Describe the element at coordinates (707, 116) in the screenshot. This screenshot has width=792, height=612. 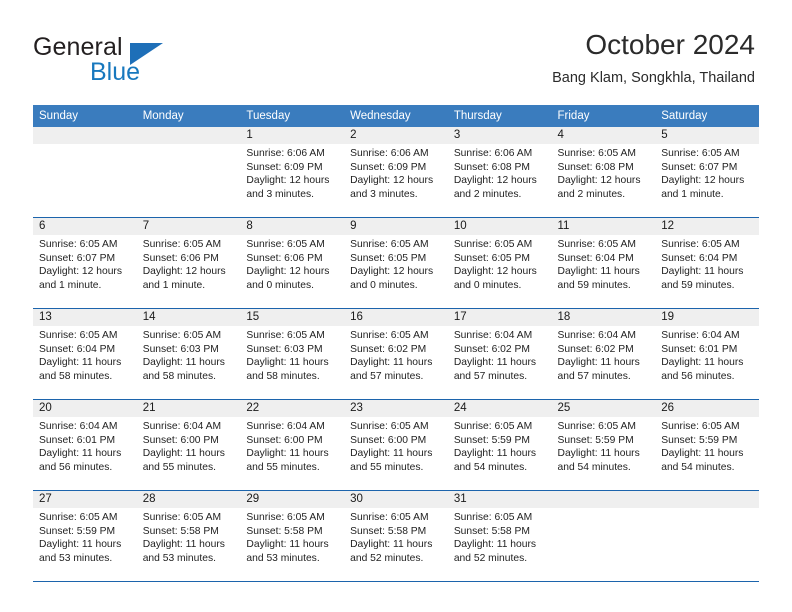
I see `weekday-header-saturday: Saturday` at that location.